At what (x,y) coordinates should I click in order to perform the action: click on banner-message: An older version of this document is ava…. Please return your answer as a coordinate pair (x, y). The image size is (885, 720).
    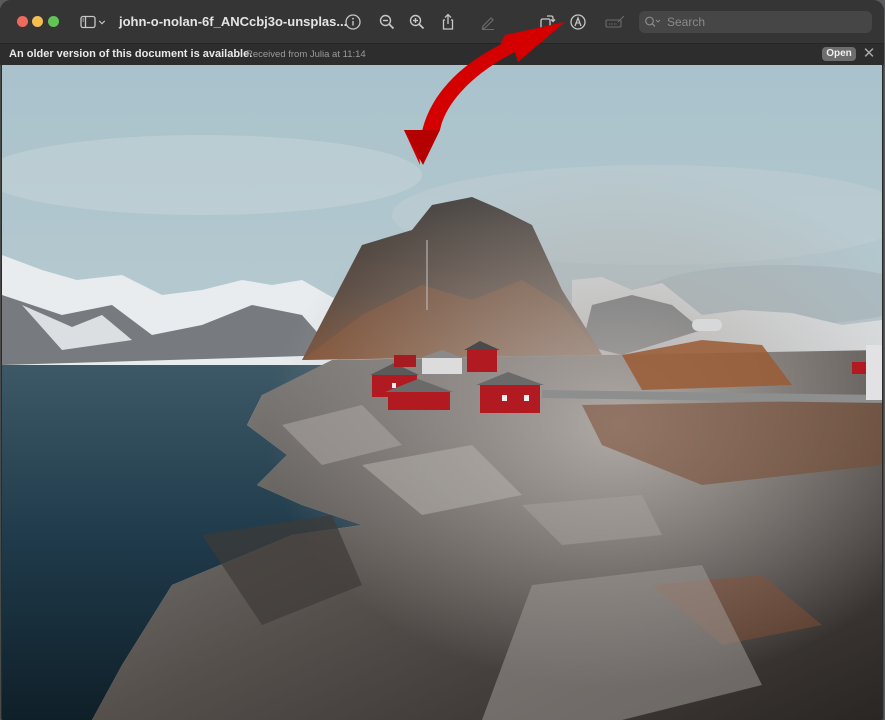
    Looking at the image, I should click on (131, 54).